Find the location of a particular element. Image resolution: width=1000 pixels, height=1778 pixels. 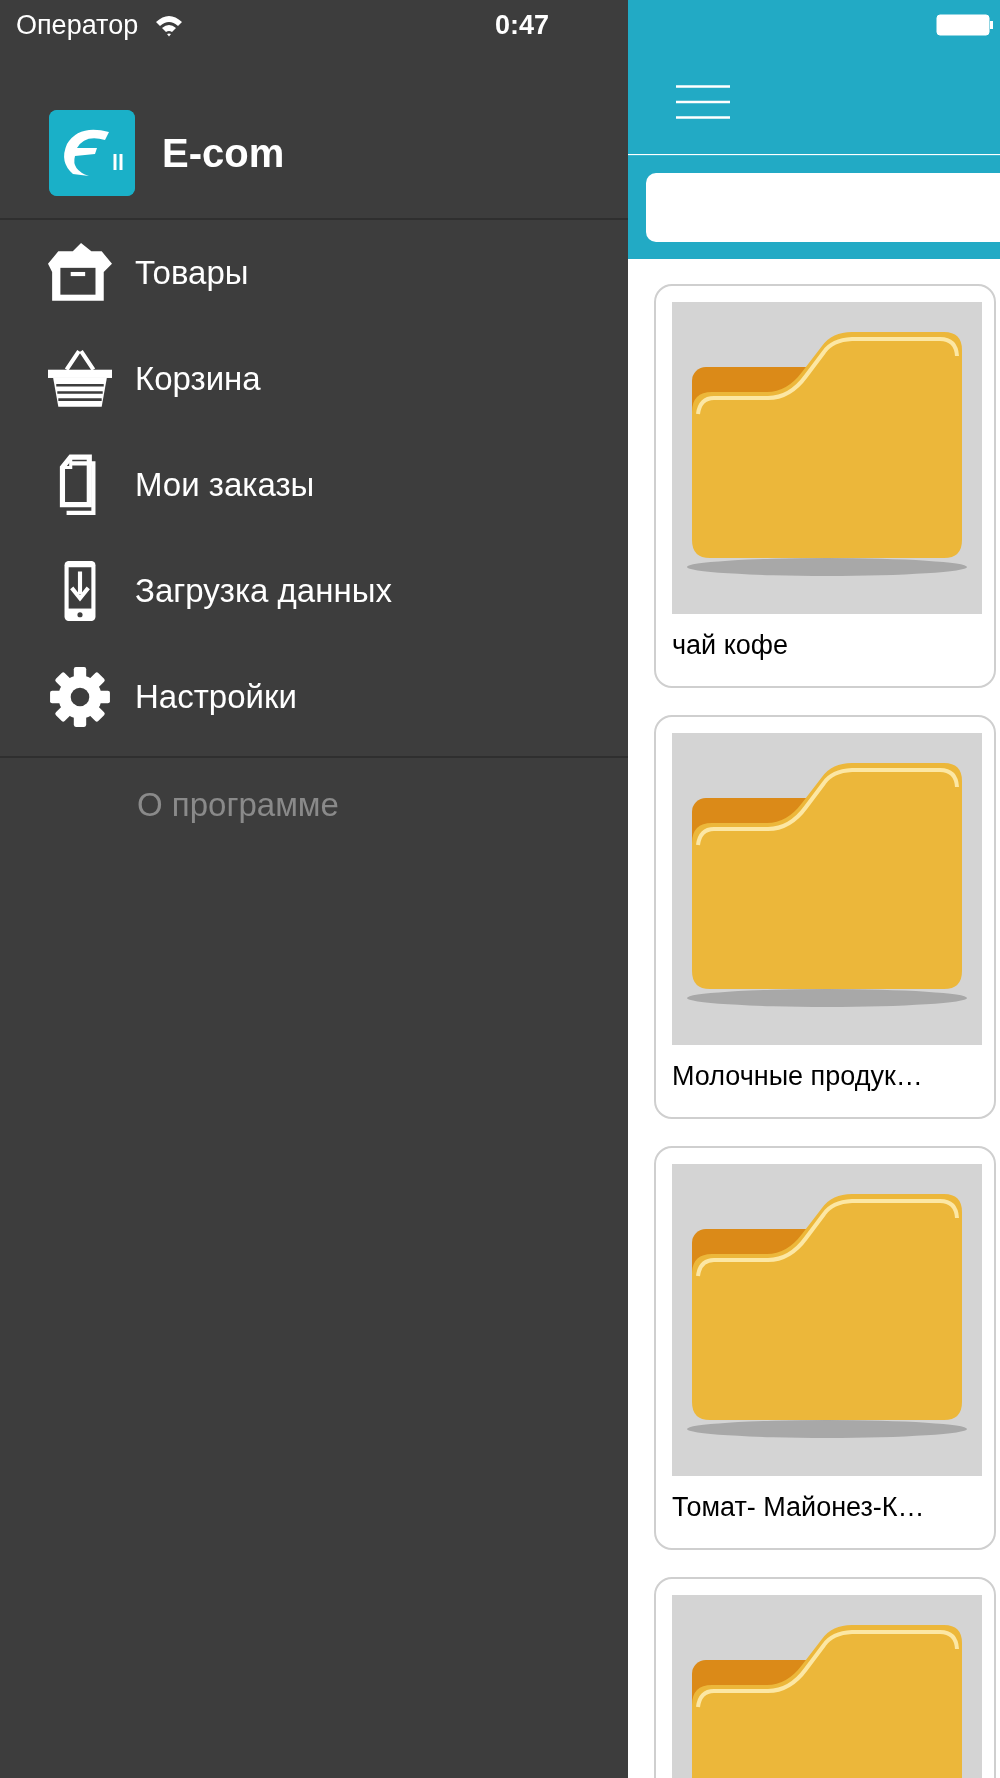

clock-time: 0:47 is located at coordinates (521, 25).